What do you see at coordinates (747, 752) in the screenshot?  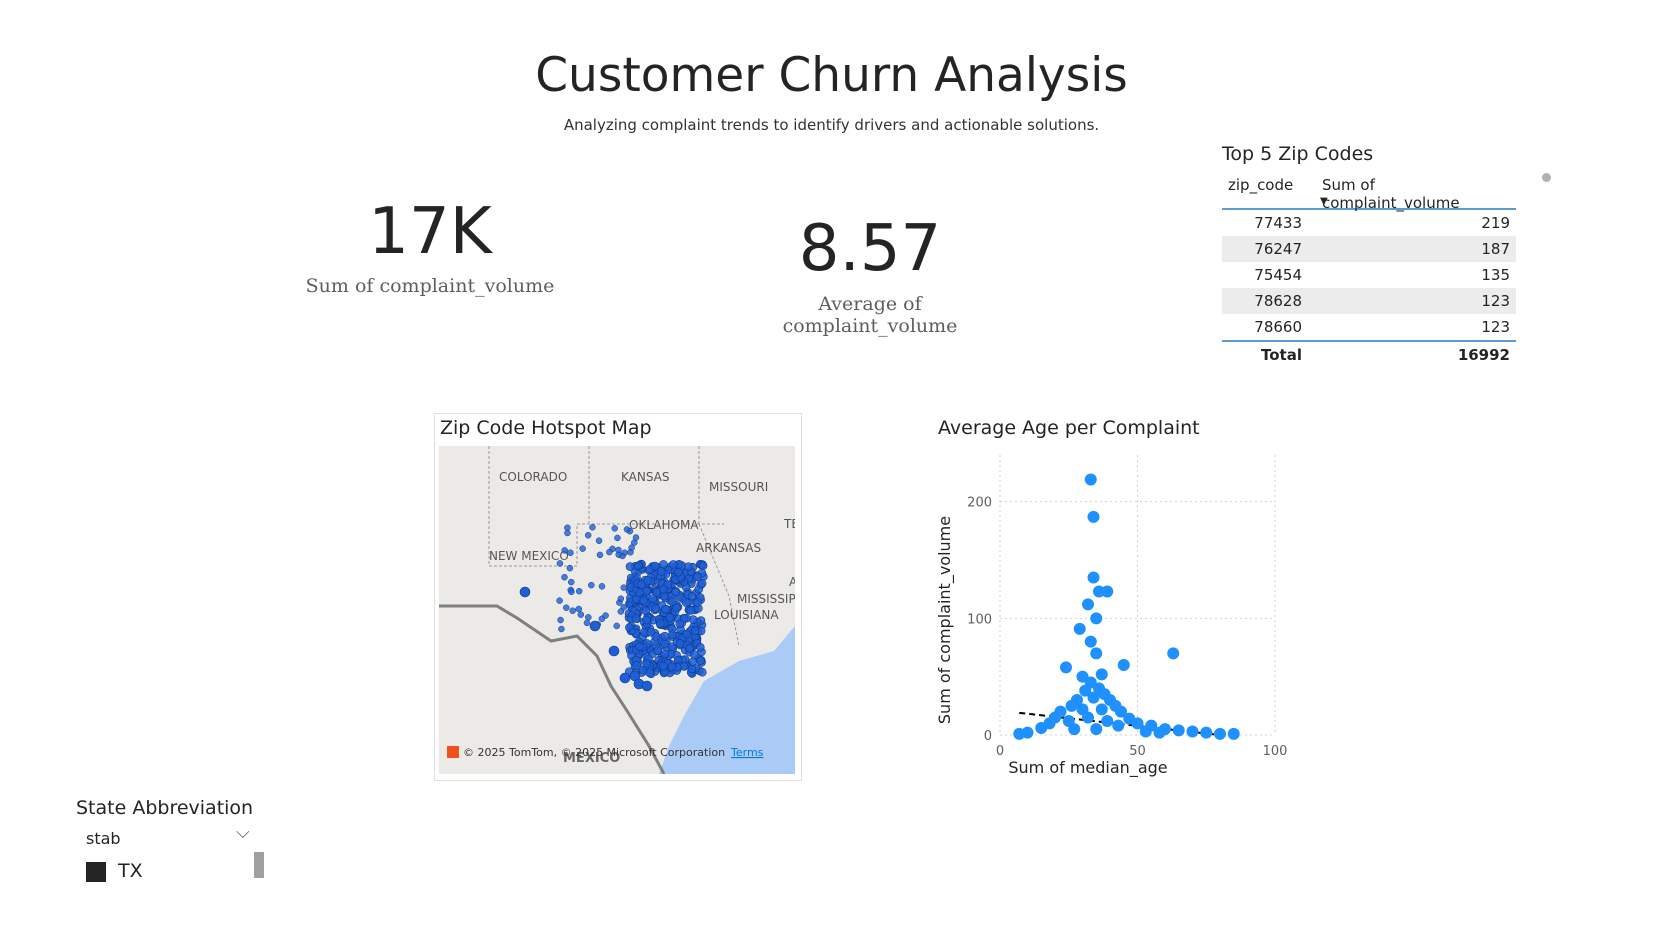 I see `map-terms-link: Terms` at bounding box center [747, 752].